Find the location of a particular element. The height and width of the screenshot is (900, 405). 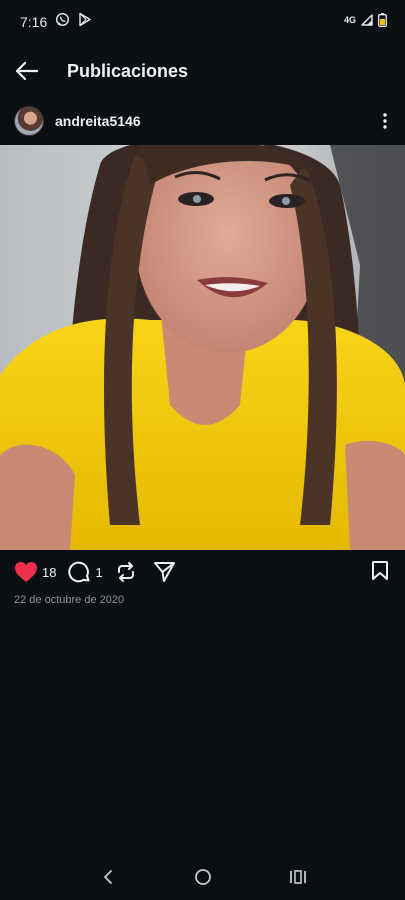

bookmark-icon is located at coordinates (380, 570).